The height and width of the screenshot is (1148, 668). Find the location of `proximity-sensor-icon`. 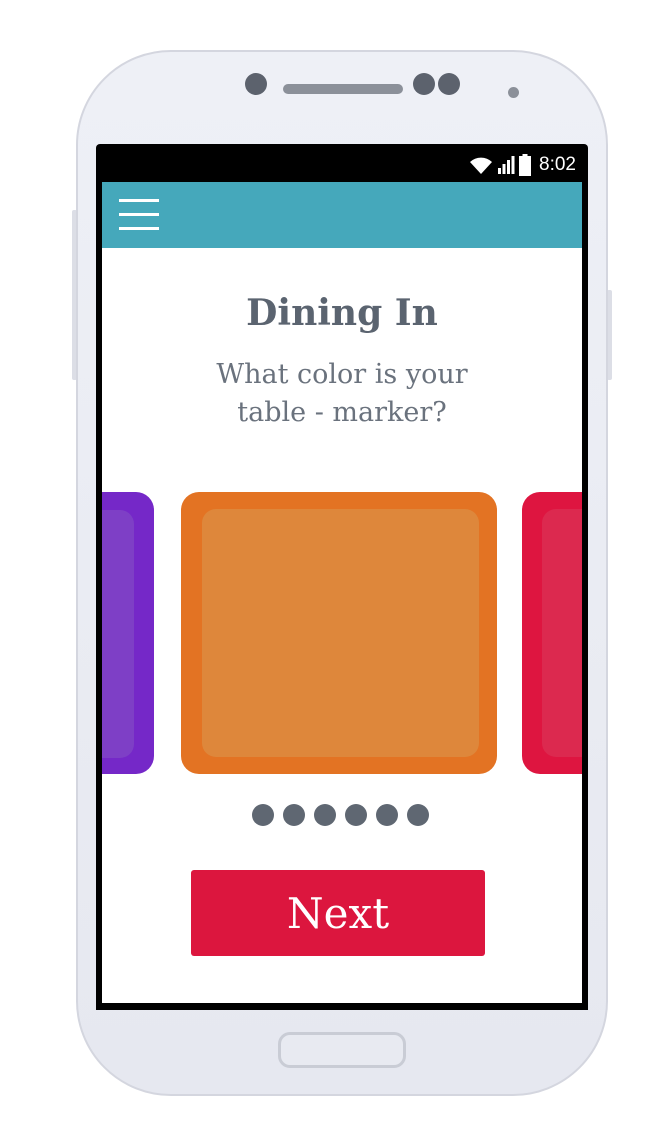

proximity-sensor-icon is located at coordinates (513, 92).